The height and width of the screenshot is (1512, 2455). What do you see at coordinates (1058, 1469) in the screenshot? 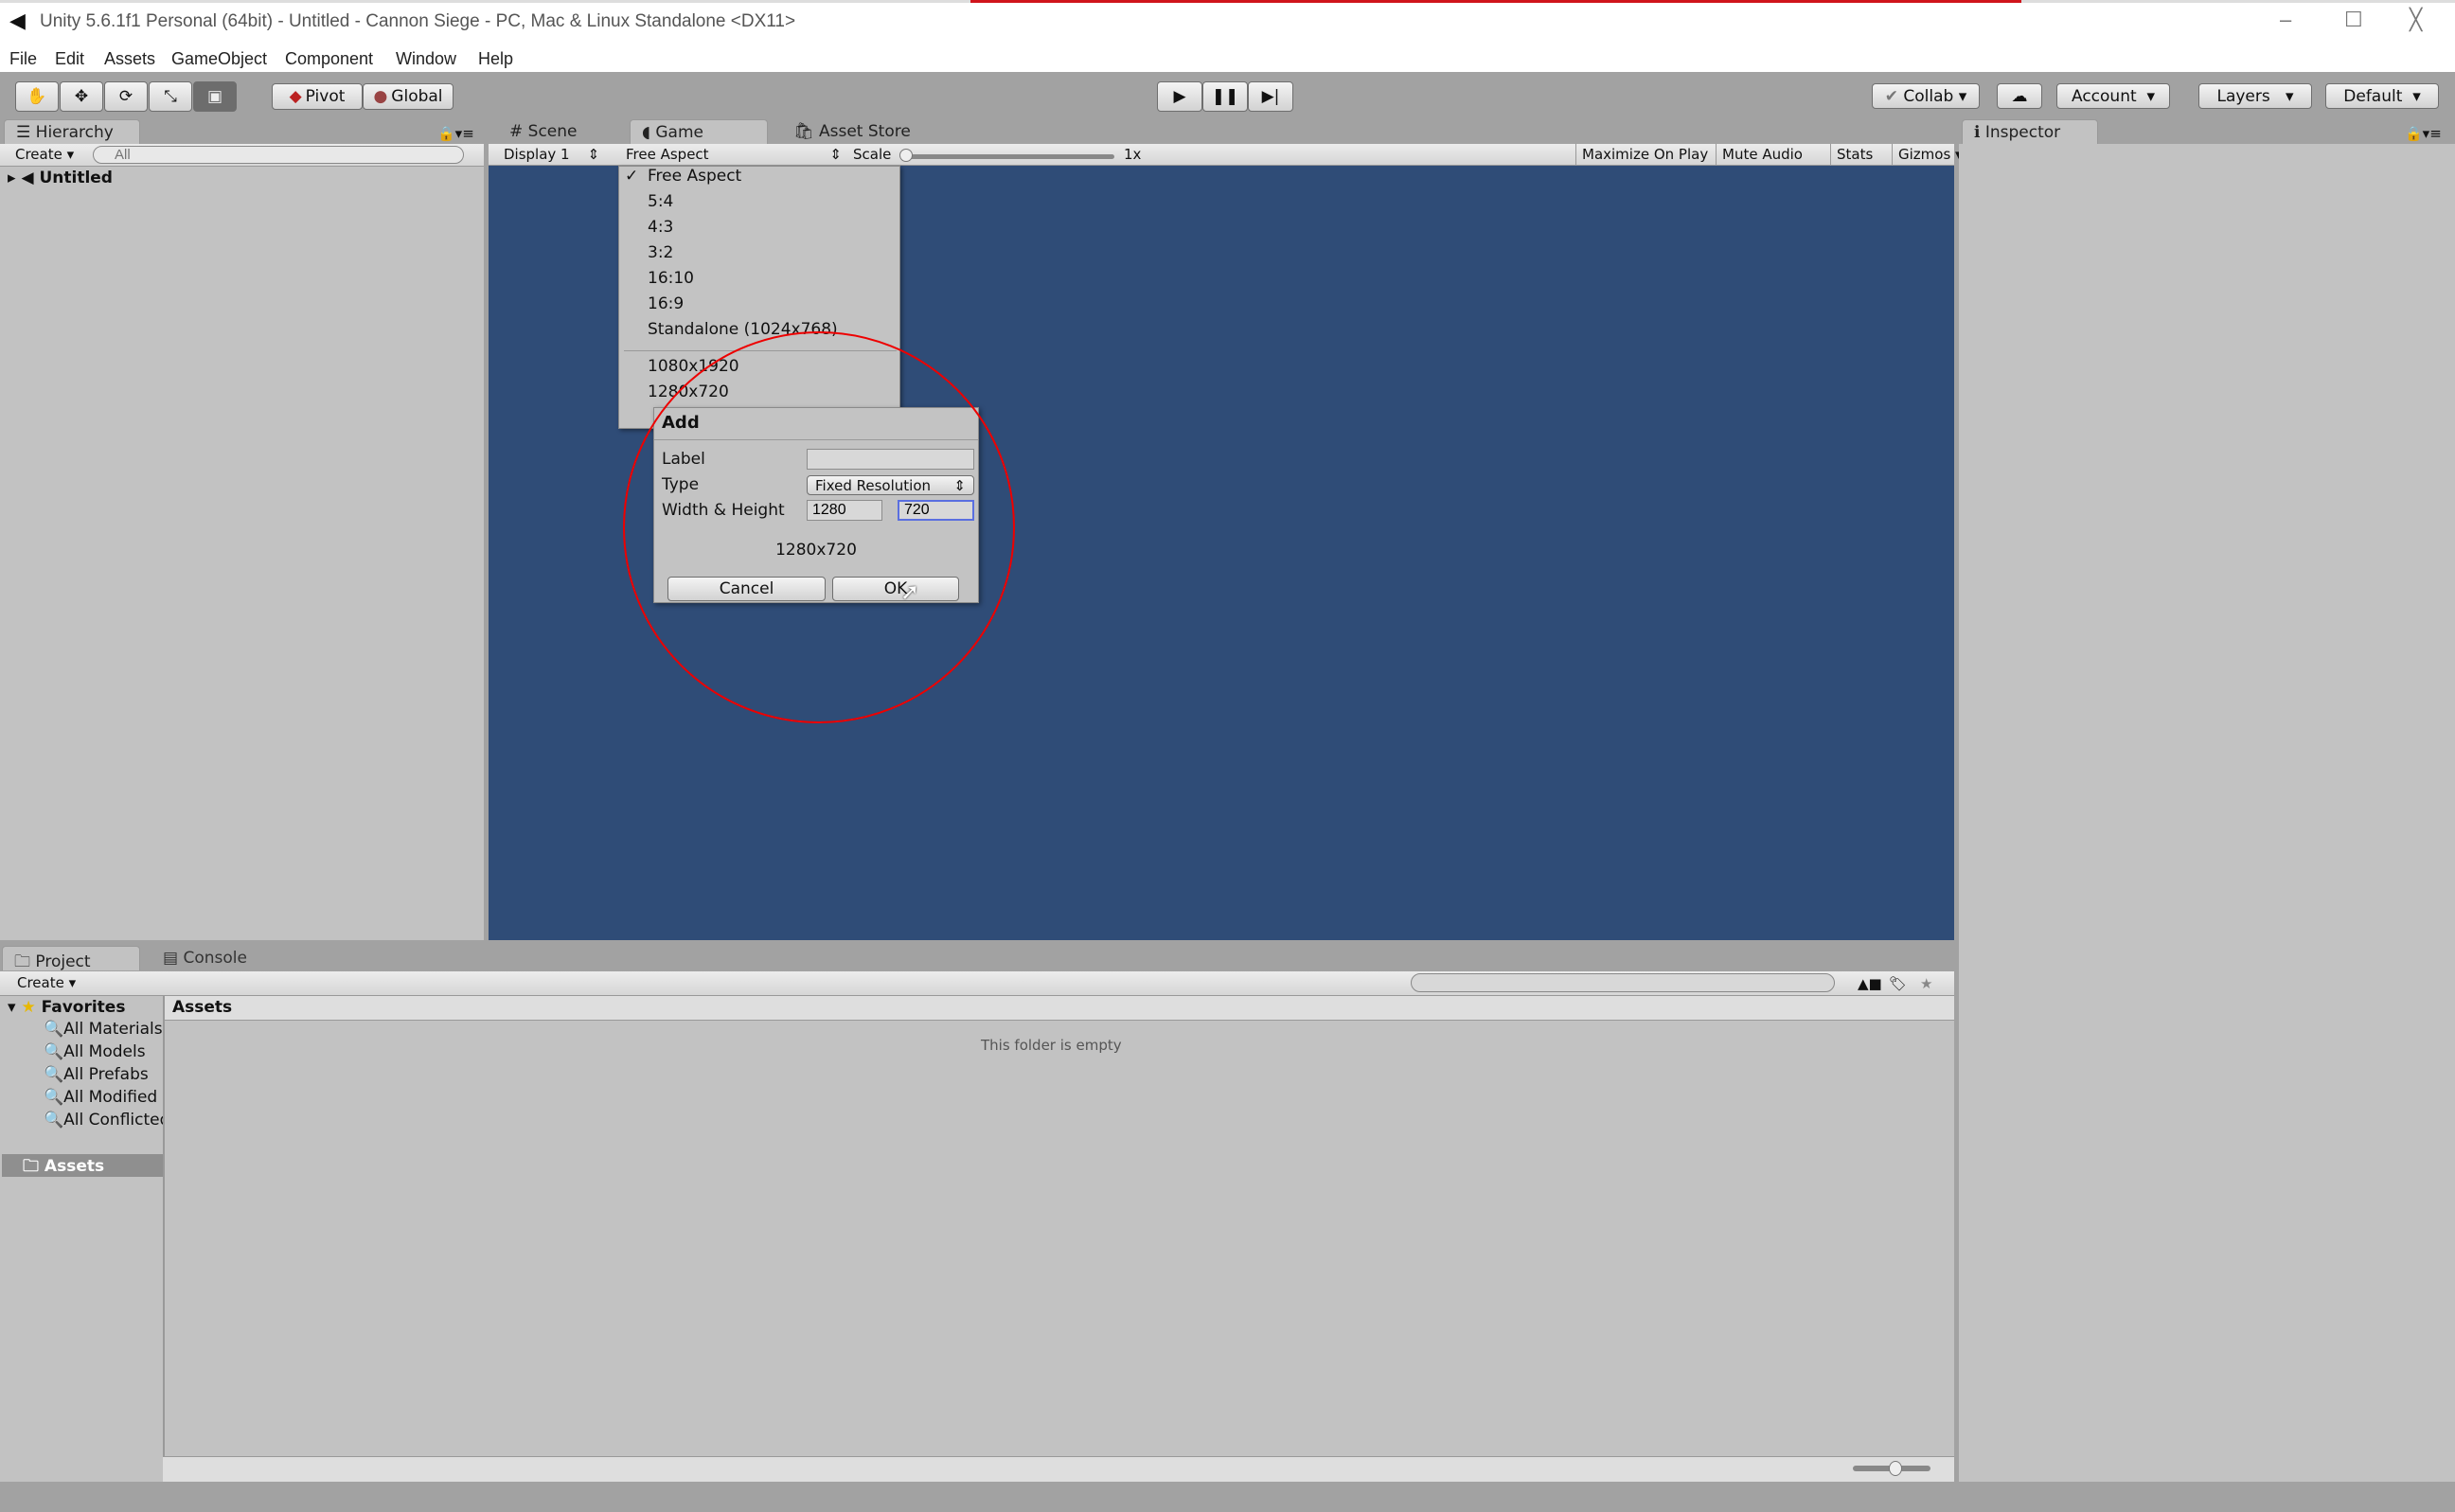
I see `project-footer` at bounding box center [1058, 1469].